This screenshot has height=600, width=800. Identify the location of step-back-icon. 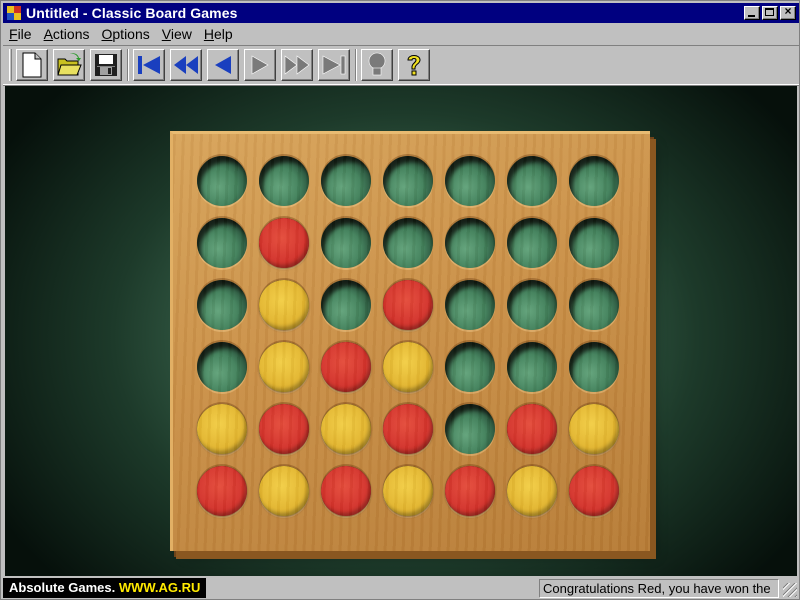
(223, 65).